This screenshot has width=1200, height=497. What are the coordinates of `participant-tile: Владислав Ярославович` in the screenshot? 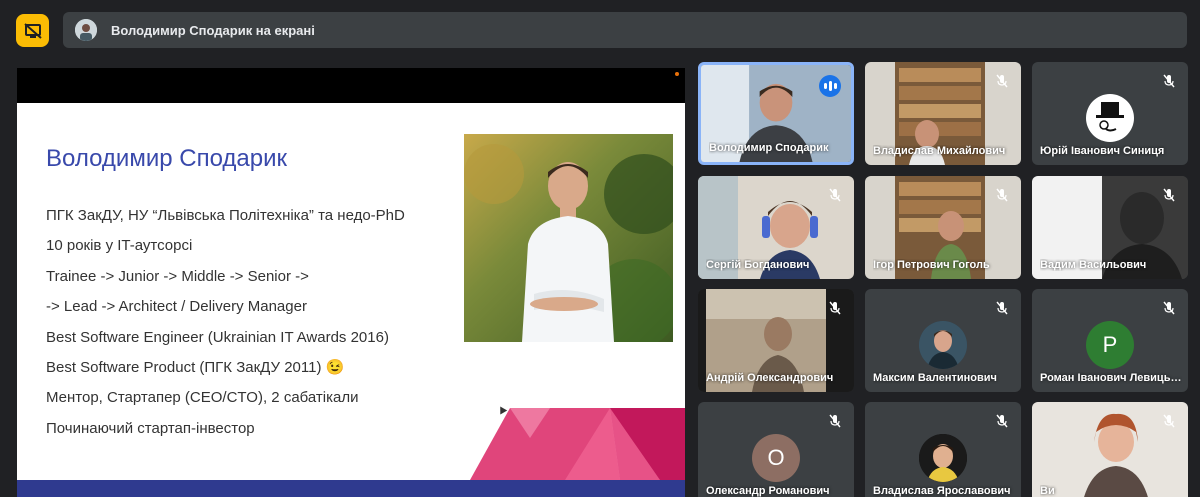 It's located at (943, 449).